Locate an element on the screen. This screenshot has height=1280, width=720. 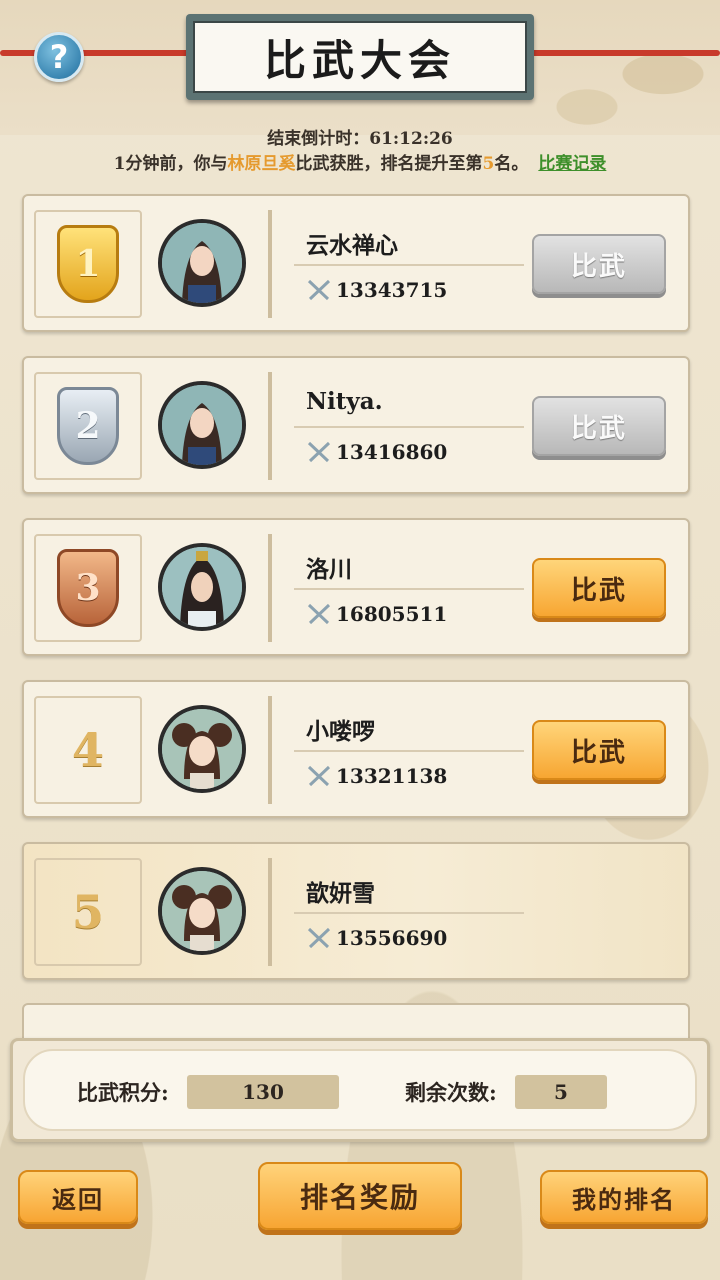
player-info: 小喽啰 13321138 比武 is located at coordinates (467, 750).